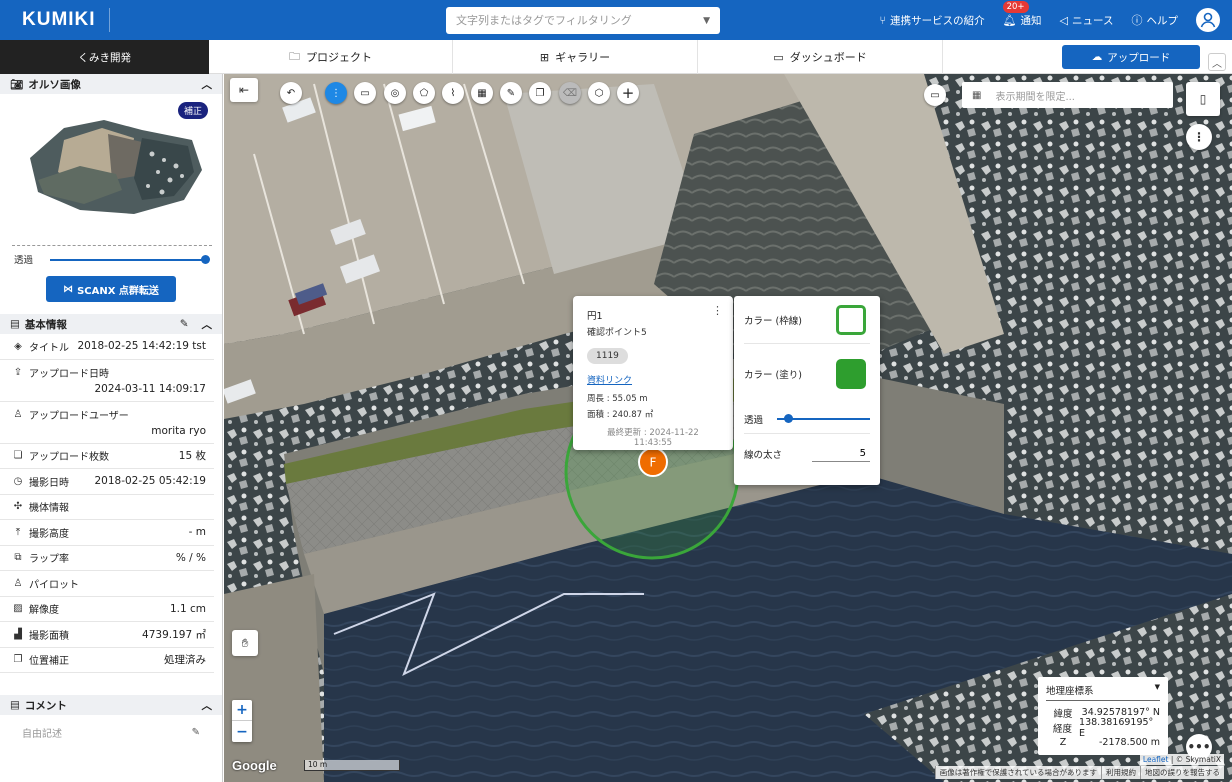 This screenshot has width=1232, height=782. Describe the element at coordinates (653, 438) in the screenshot. I see `last-updated: 最終更新 : 2024-11-22 11:43:55` at that location.